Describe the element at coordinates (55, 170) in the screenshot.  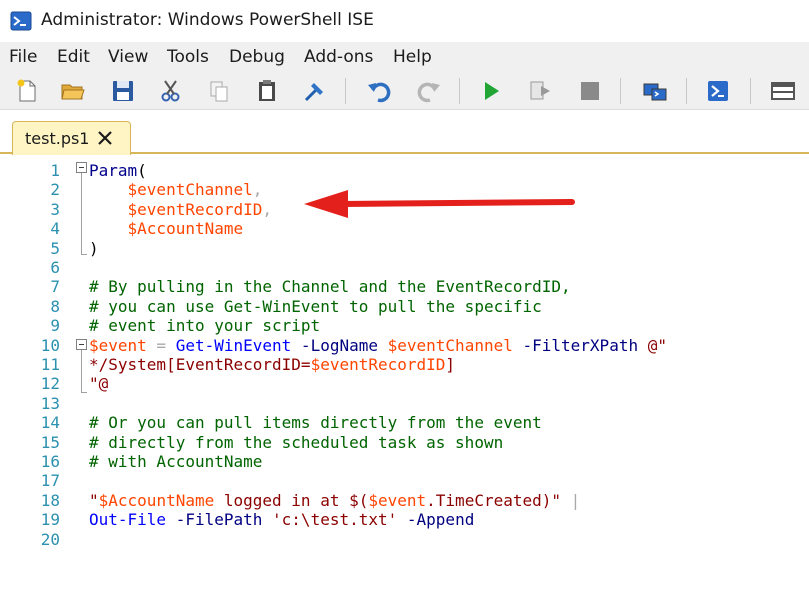
I see `line-number: 1` at that location.